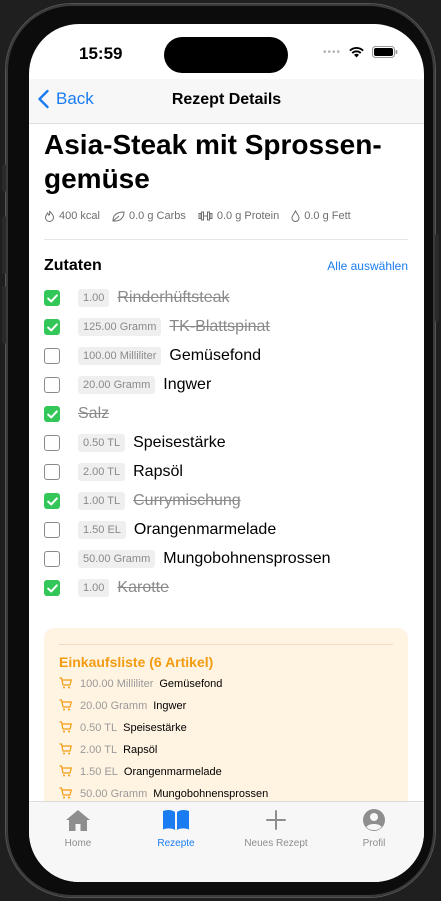 The width and height of the screenshot is (441, 901). I want to click on recipe-title: Asia-Steak mit Sprossen-gemüse, so click(213, 161).